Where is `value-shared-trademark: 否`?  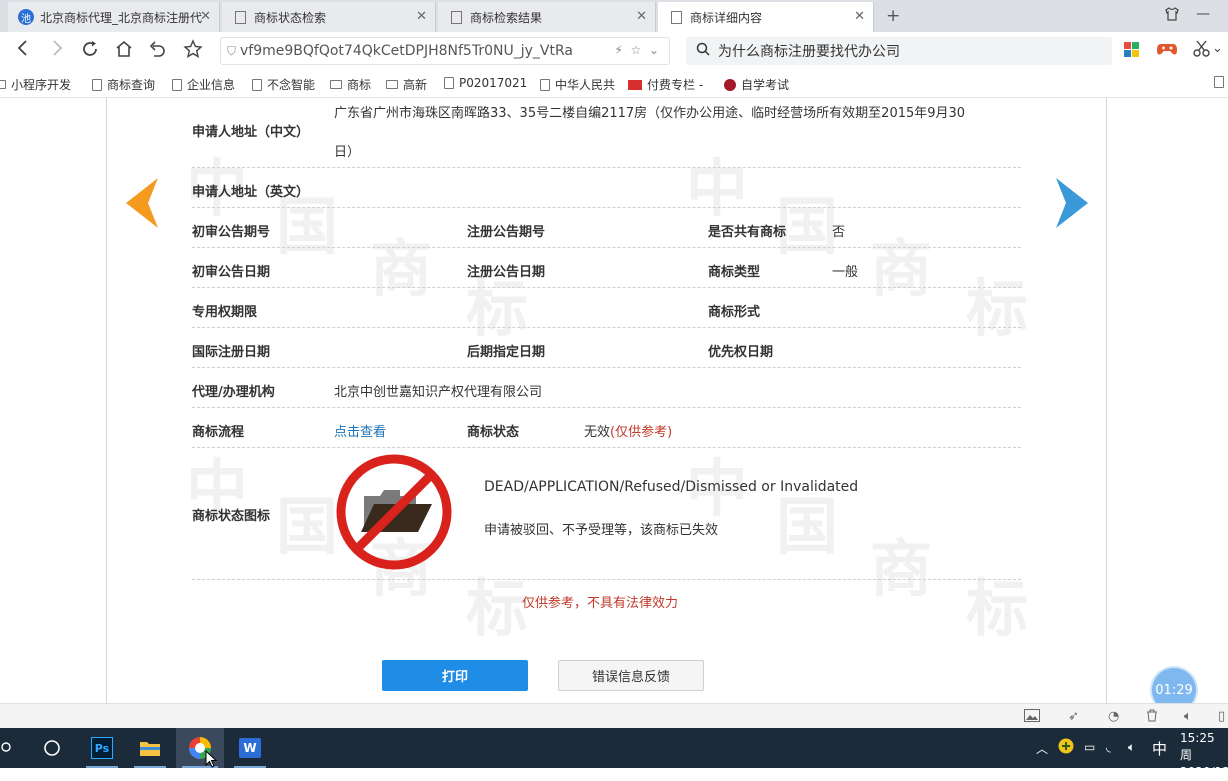
value-shared-trademark: 否 is located at coordinates (839, 232).